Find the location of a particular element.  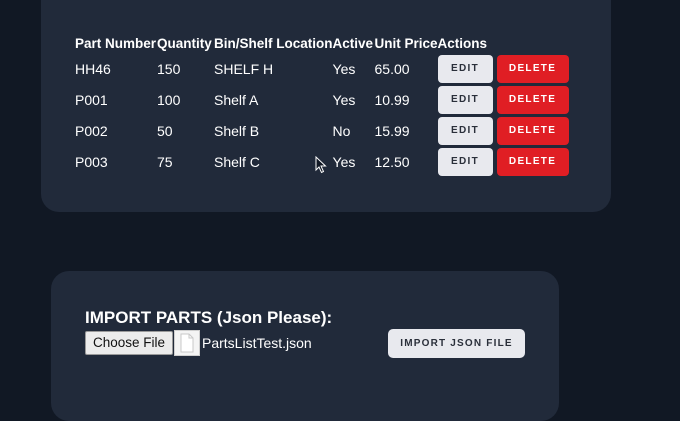

header-active: Active is located at coordinates (353, 43).